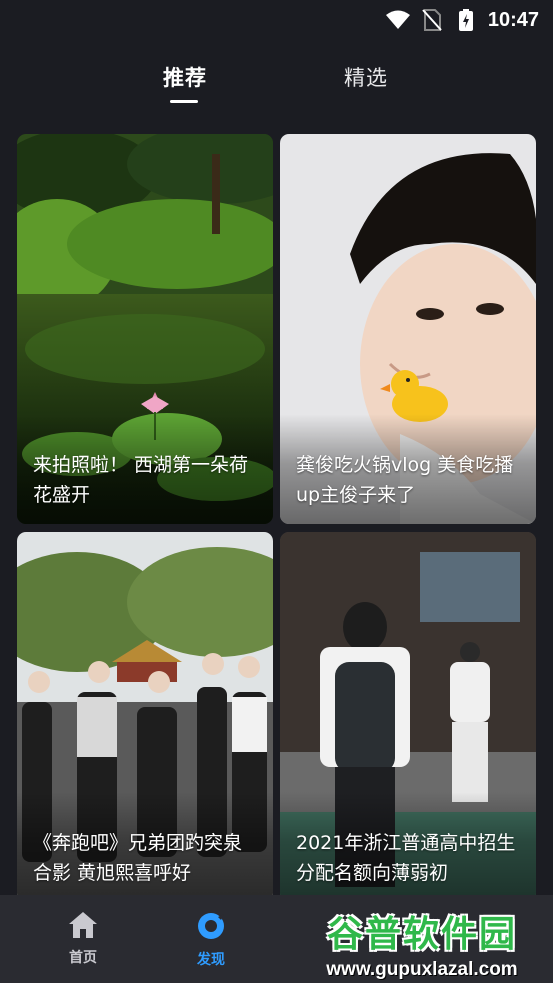 The image size is (553, 983). I want to click on site-watermark: 谷普软件园 www.gupuxlazal.com, so click(422, 938).